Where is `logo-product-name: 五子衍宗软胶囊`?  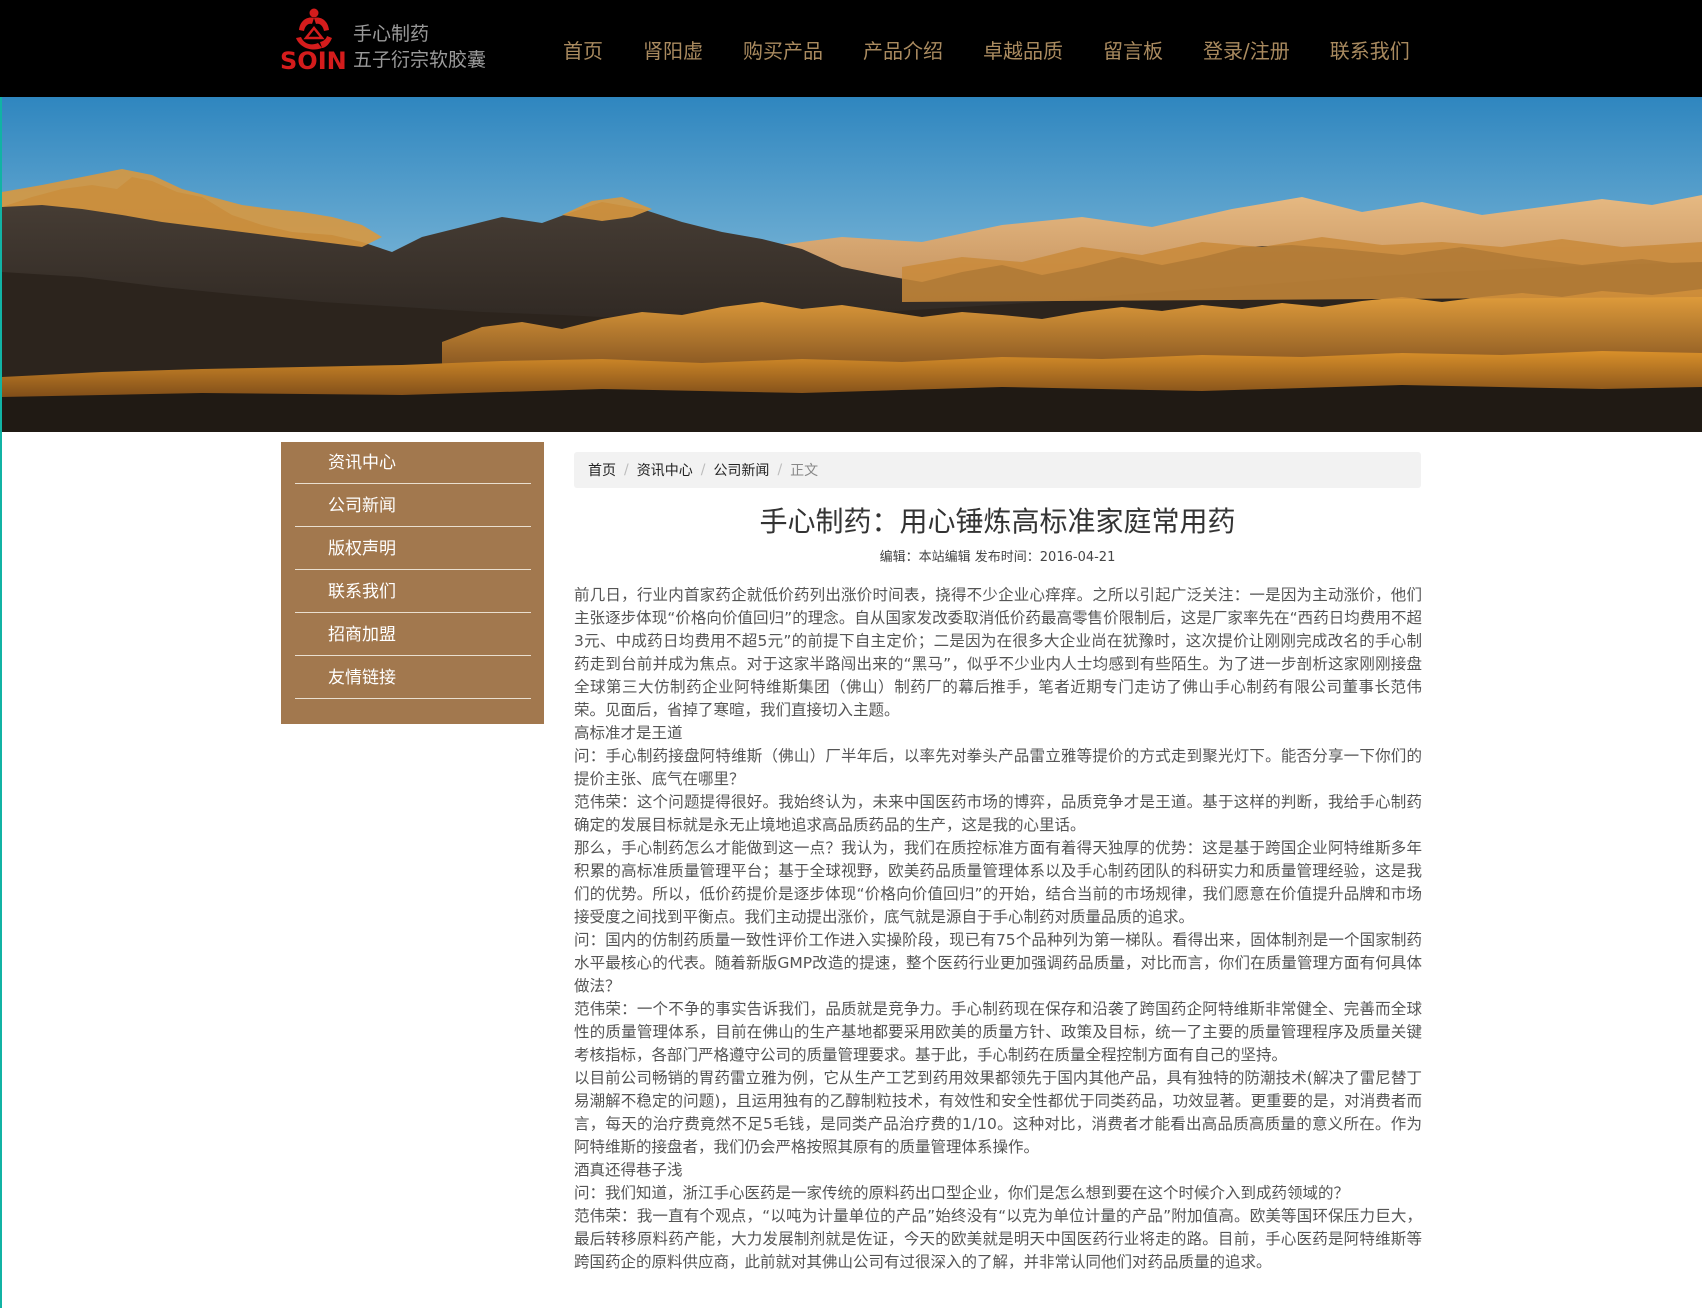 logo-product-name: 五子衍宗软胶囊 is located at coordinates (420, 60).